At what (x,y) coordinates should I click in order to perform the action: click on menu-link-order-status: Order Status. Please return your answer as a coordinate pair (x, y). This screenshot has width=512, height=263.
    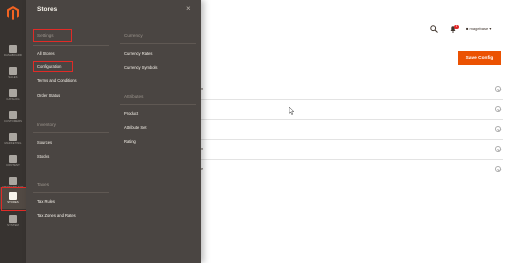
    Looking at the image, I should click on (48, 95).